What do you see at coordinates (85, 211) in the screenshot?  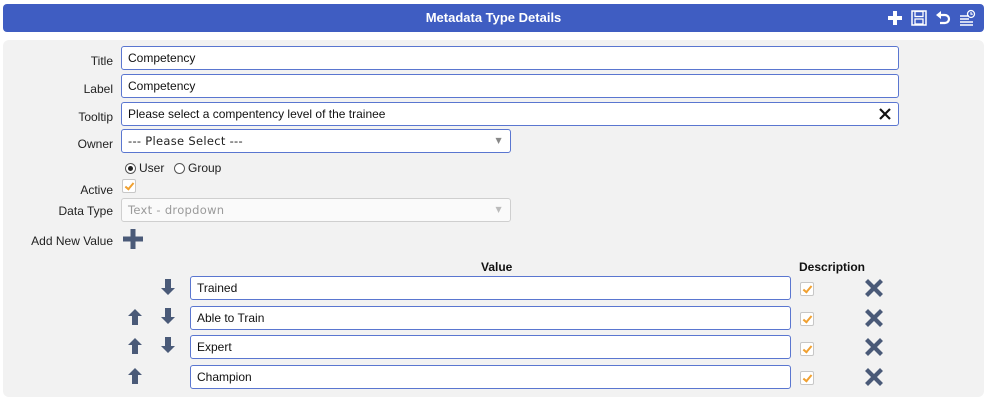 I see `data-type-label: Data Type` at bounding box center [85, 211].